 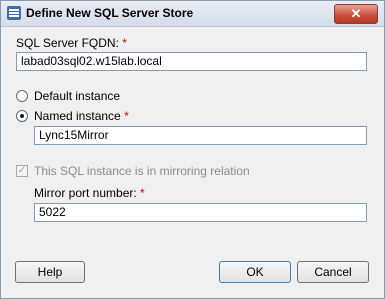 I want to click on help-button: Help, so click(x=50, y=272).